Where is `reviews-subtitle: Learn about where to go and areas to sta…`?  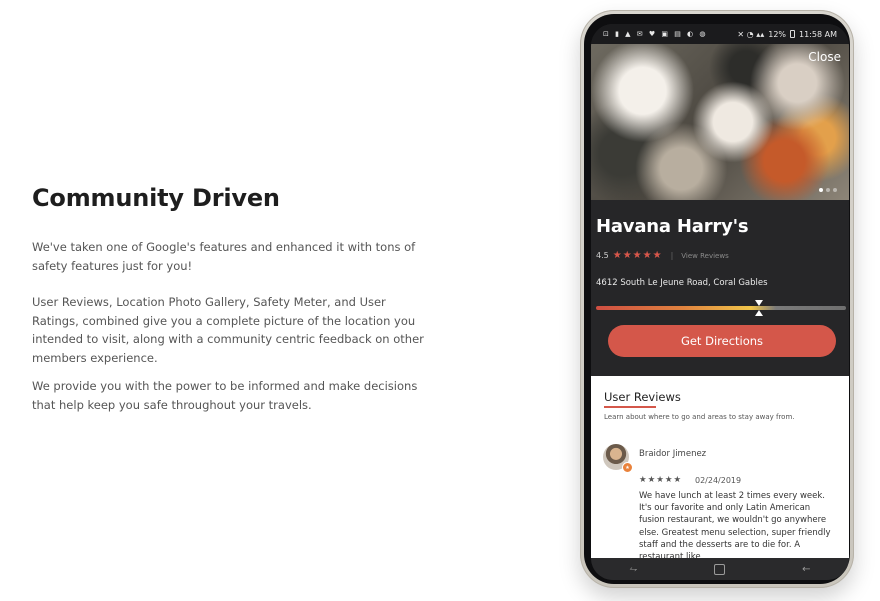 reviews-subtitle: Learn about where to go and areas to sta… is located at coordinates (699, 417).